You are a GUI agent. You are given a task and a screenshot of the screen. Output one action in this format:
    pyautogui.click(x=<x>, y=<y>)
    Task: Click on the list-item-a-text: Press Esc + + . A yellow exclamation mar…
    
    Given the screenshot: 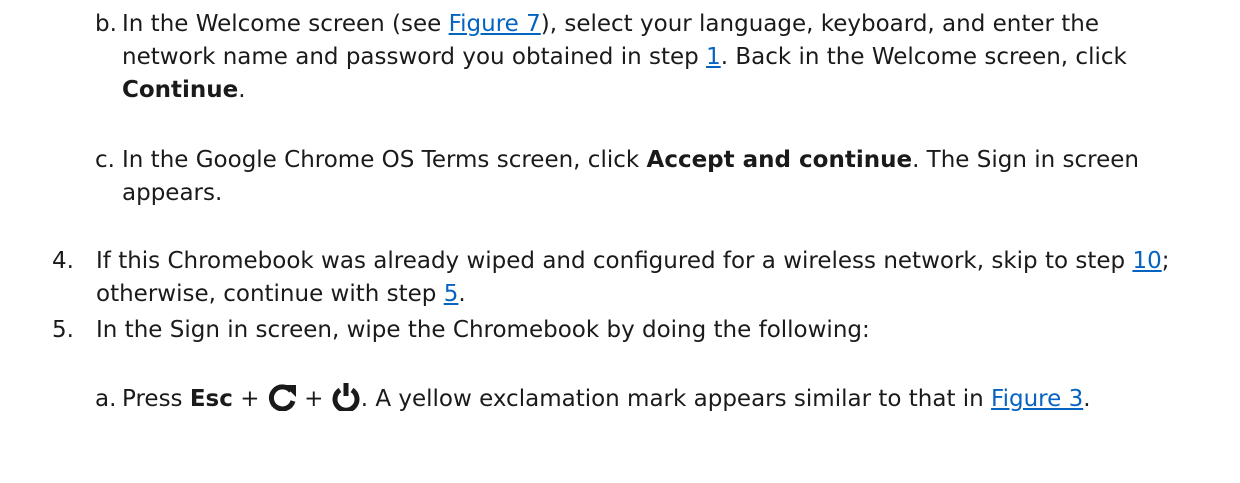 What is the action you would take?
    pyautogui.click(x=657, y=399)
    